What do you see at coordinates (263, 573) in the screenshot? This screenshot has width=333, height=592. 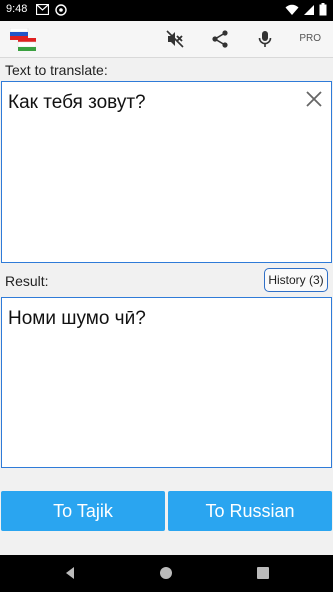 I see `recents-icon` at bounding box center [263, 573].